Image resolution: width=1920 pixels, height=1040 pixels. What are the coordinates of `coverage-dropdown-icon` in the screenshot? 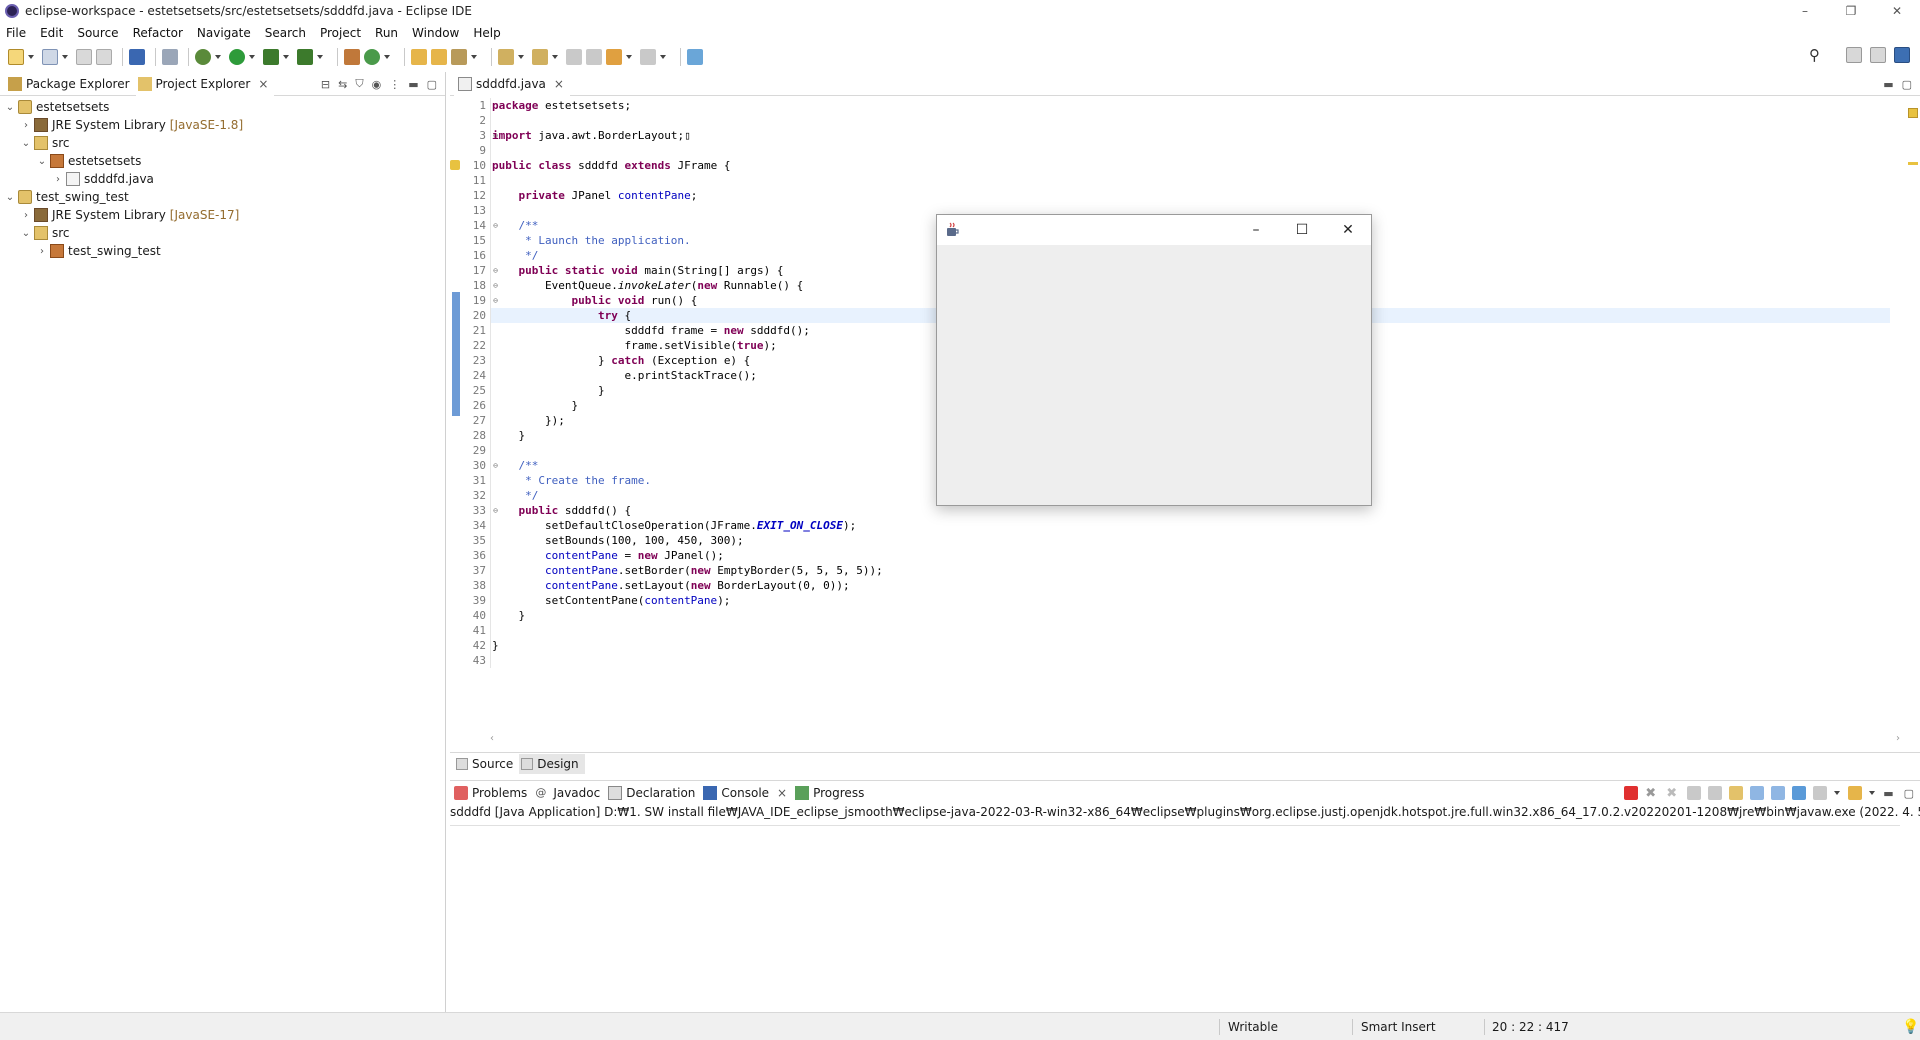 It's located at (286, 57).